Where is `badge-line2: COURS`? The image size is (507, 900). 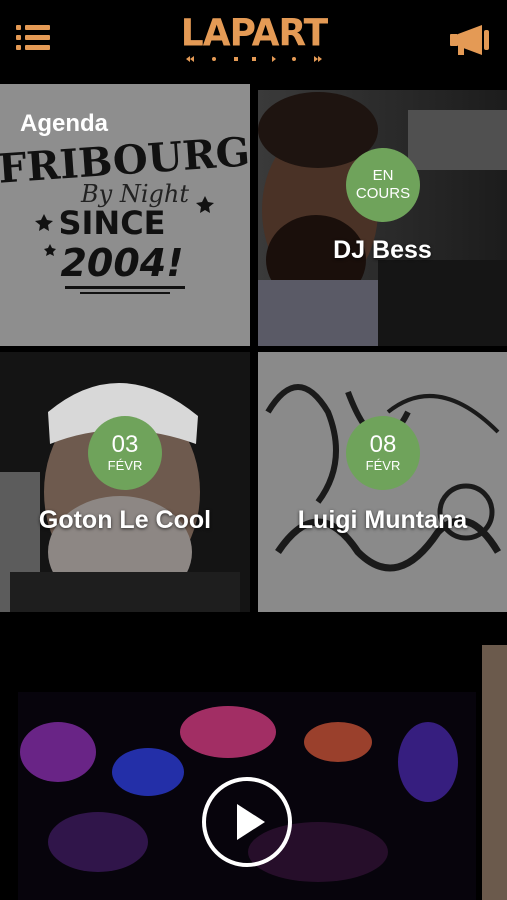 badge-line2: COURS is located at coordinates (383, 193).